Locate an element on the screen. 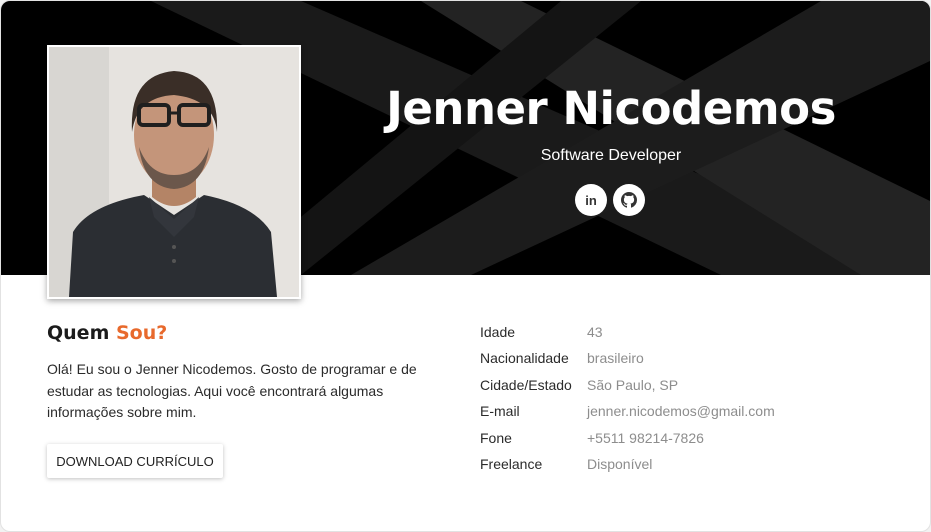 This screenshot has width=931, height=532. info-value: brasileiro is located at coordinates (615, 358).